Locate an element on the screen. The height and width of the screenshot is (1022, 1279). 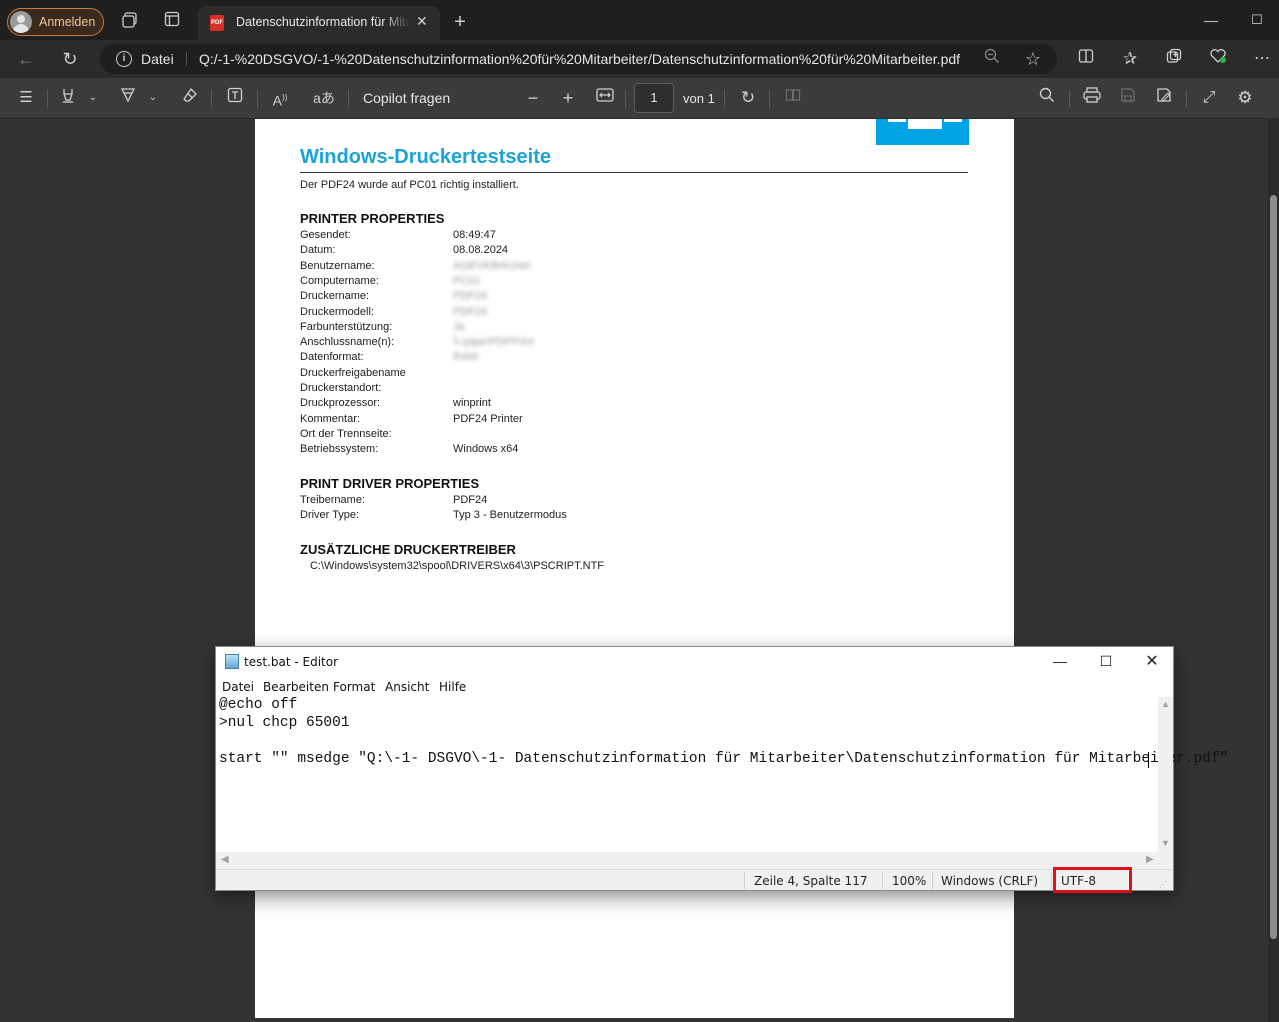
read-aloud-icon: A)) is located at coordinates (280, 98).